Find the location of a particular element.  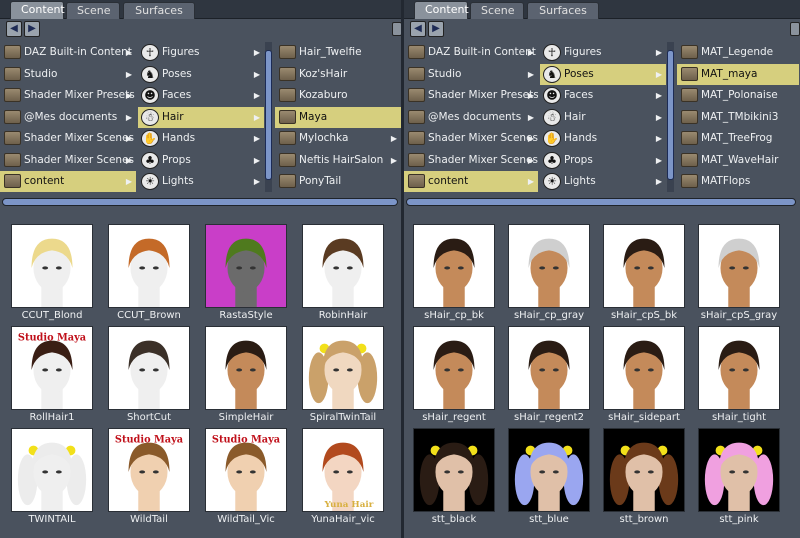

thumbnail-item: sHair_cp_gray is located at coordinates (549, 274).